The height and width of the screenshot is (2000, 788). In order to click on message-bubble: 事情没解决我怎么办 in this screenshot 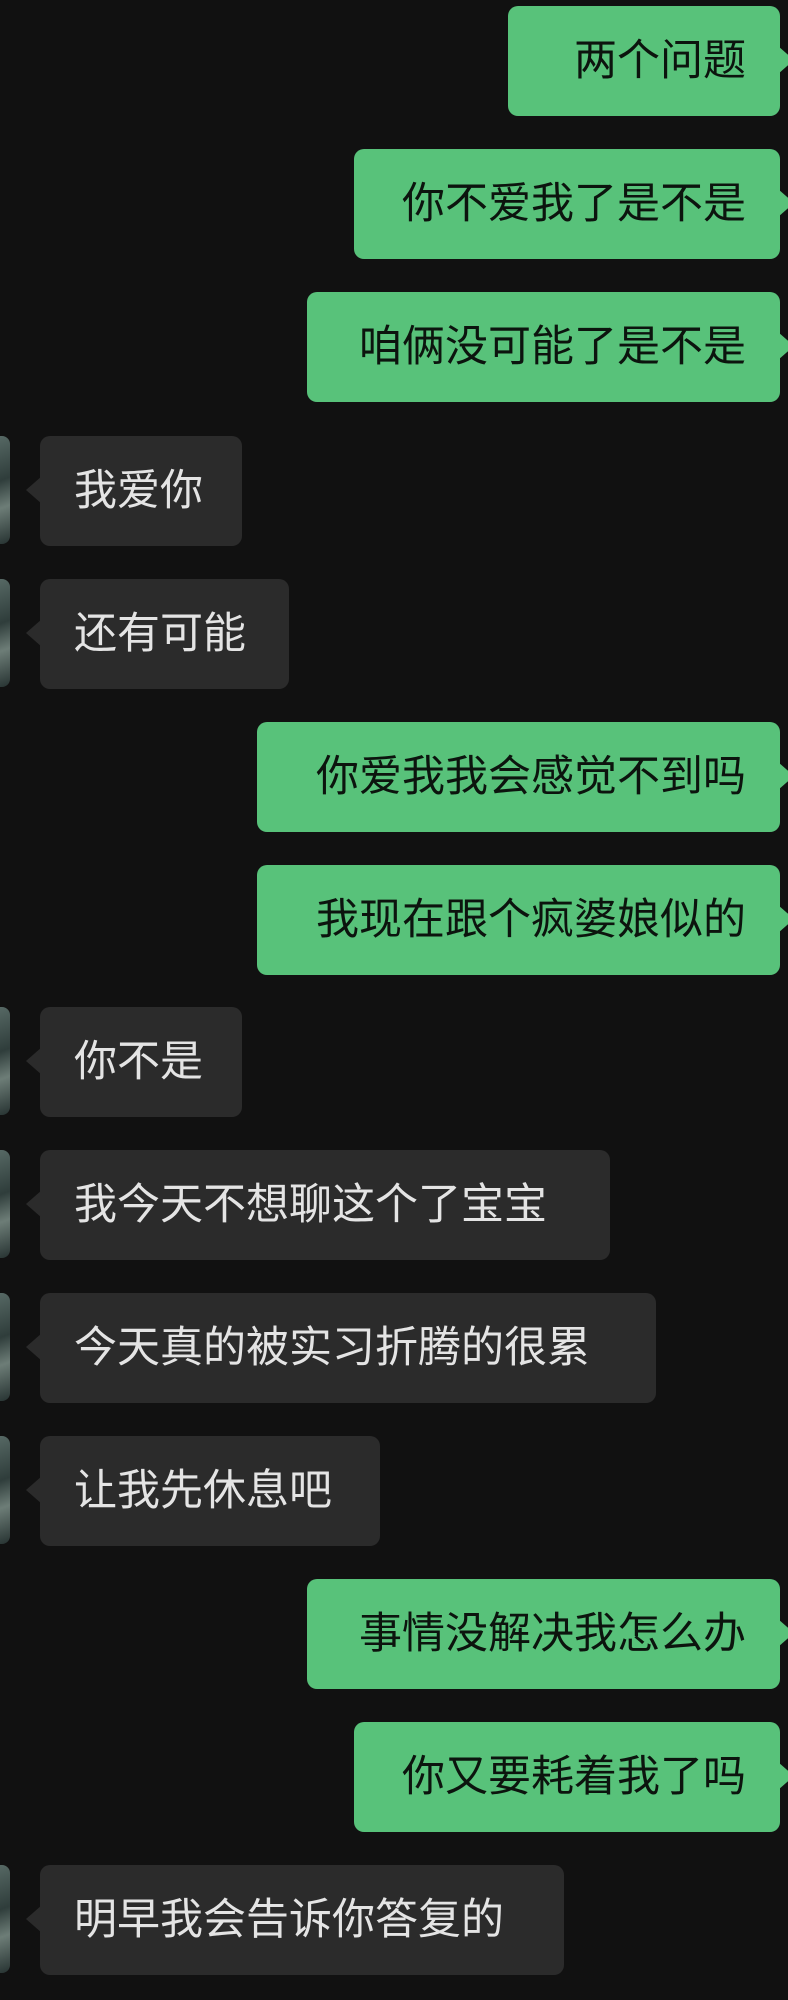, I will do `click(547, 1634)`.